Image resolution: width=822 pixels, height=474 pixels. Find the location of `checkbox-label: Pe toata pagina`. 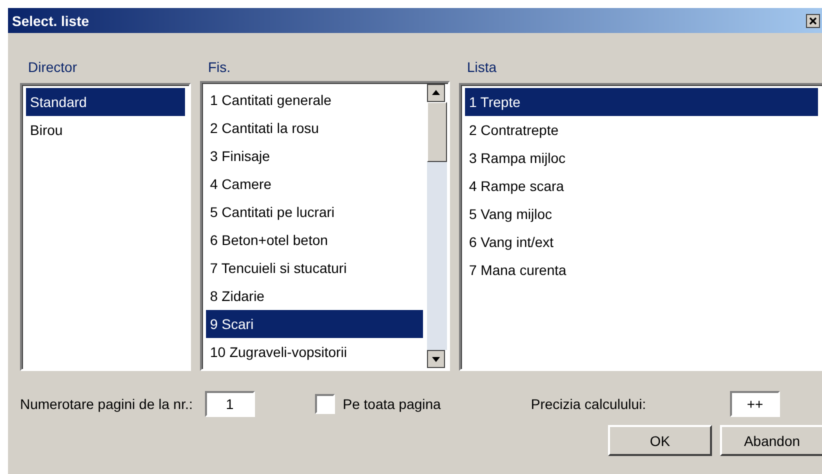

checkbox-label: Pe toata pagina is located at coordinates (391, 404).